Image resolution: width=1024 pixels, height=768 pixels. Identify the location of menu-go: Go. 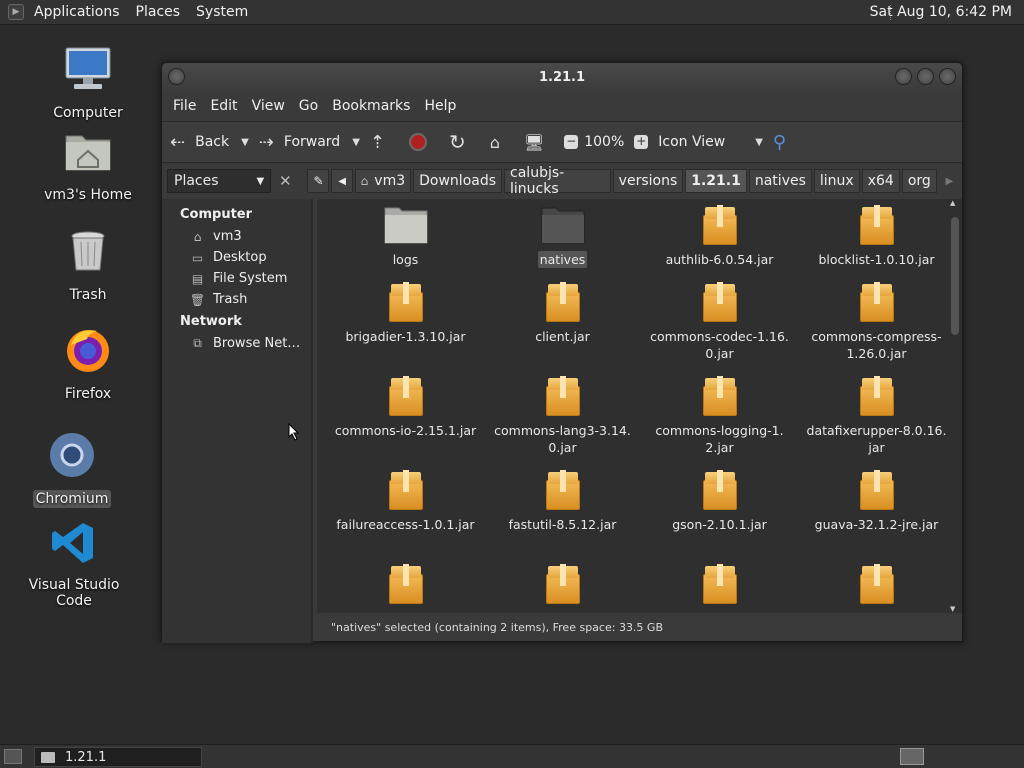
(308, 106).